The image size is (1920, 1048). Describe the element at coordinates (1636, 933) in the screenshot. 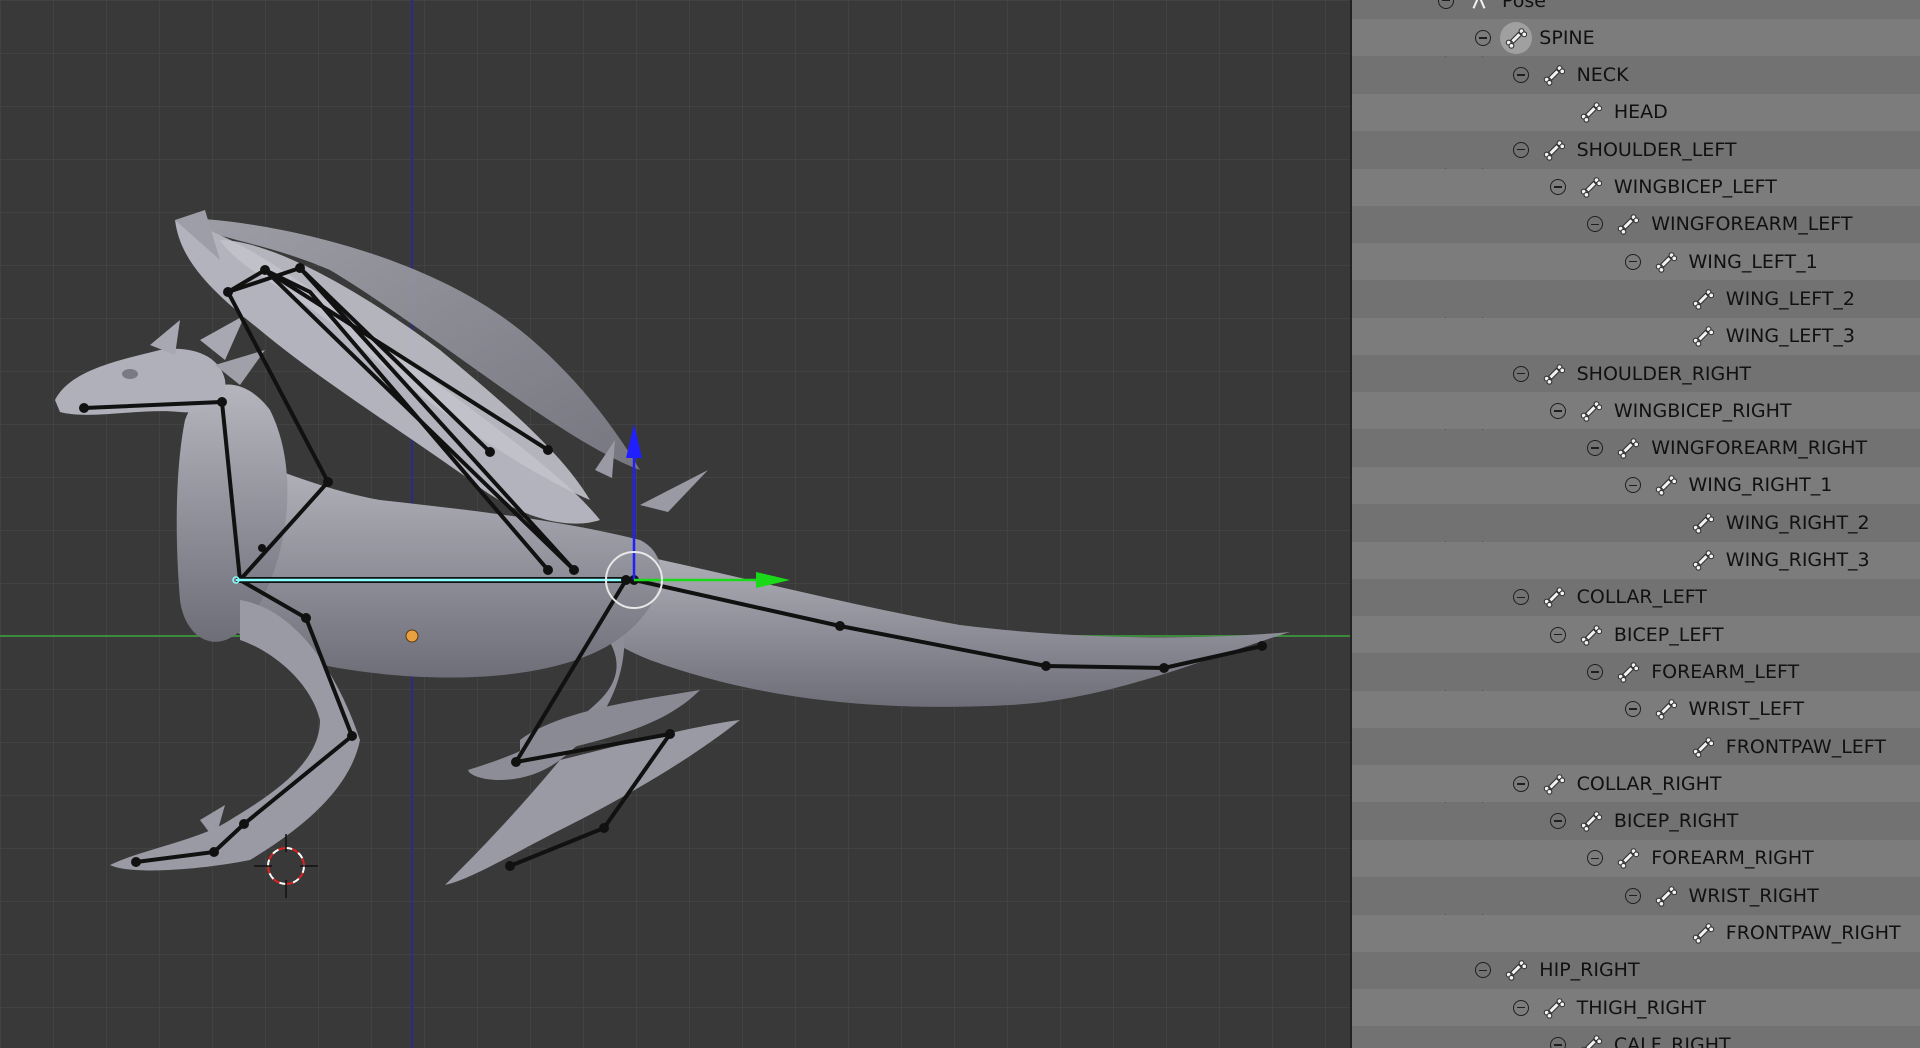

I see `outliner-row: FRONTPAW_RIGHT` at that location.